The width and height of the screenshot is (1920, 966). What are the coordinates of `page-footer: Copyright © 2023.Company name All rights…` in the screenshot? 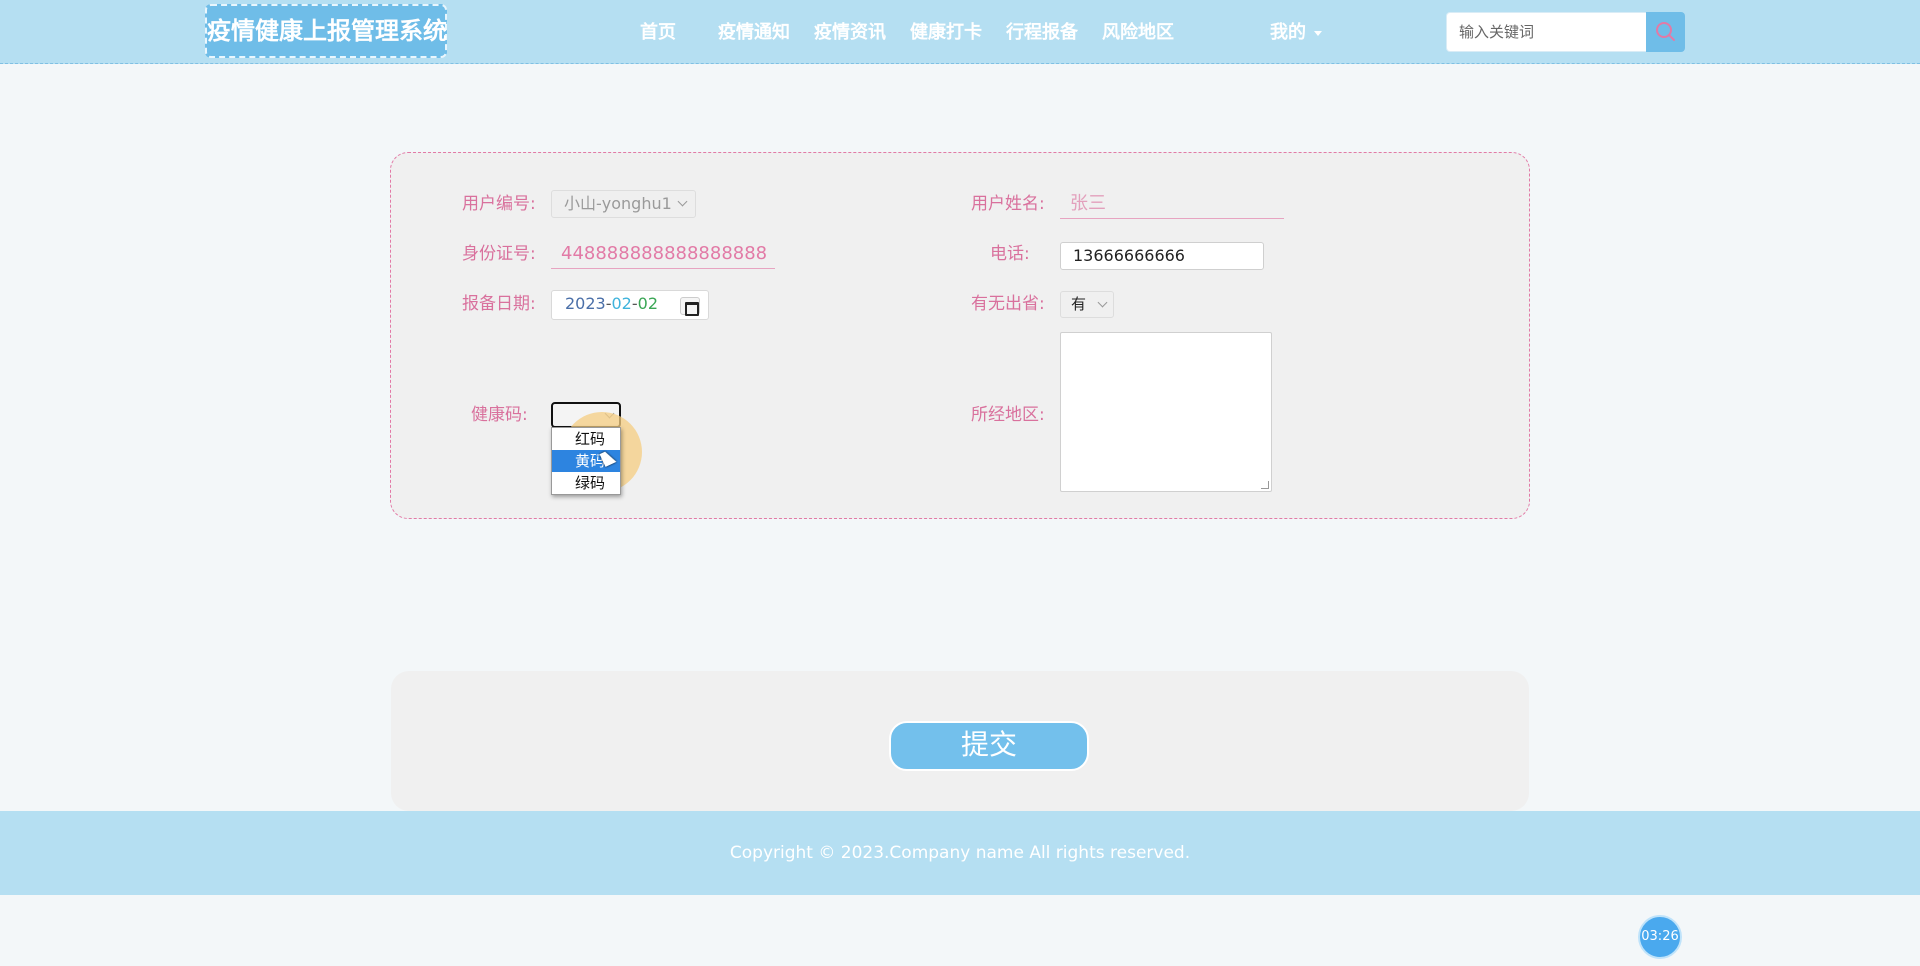 It's located at (960, 853).